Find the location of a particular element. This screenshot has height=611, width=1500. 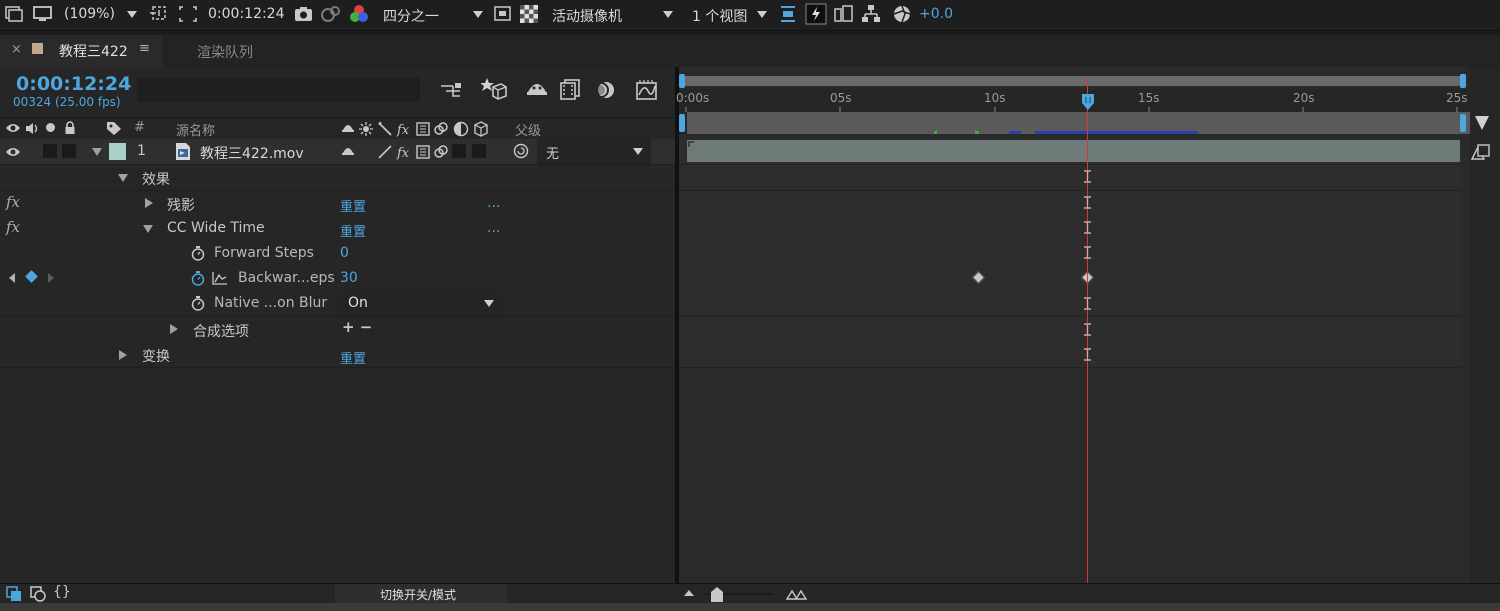

resolution-dropdown-icon is located at coordinates (478, 14).